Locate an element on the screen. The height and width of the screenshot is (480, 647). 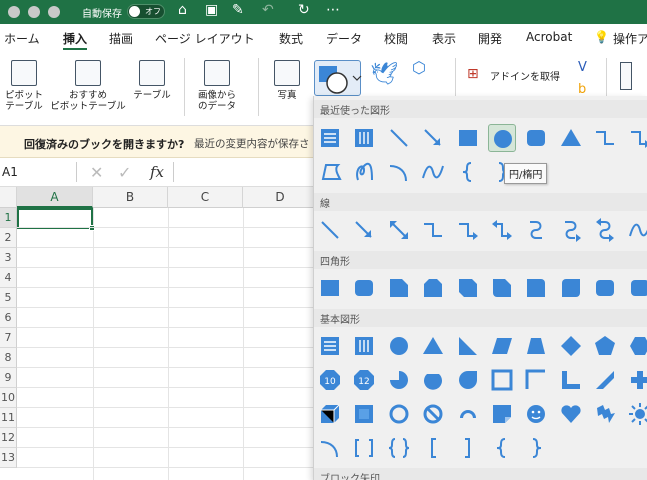
row-header: 4 is located at coordinates (8, 278).